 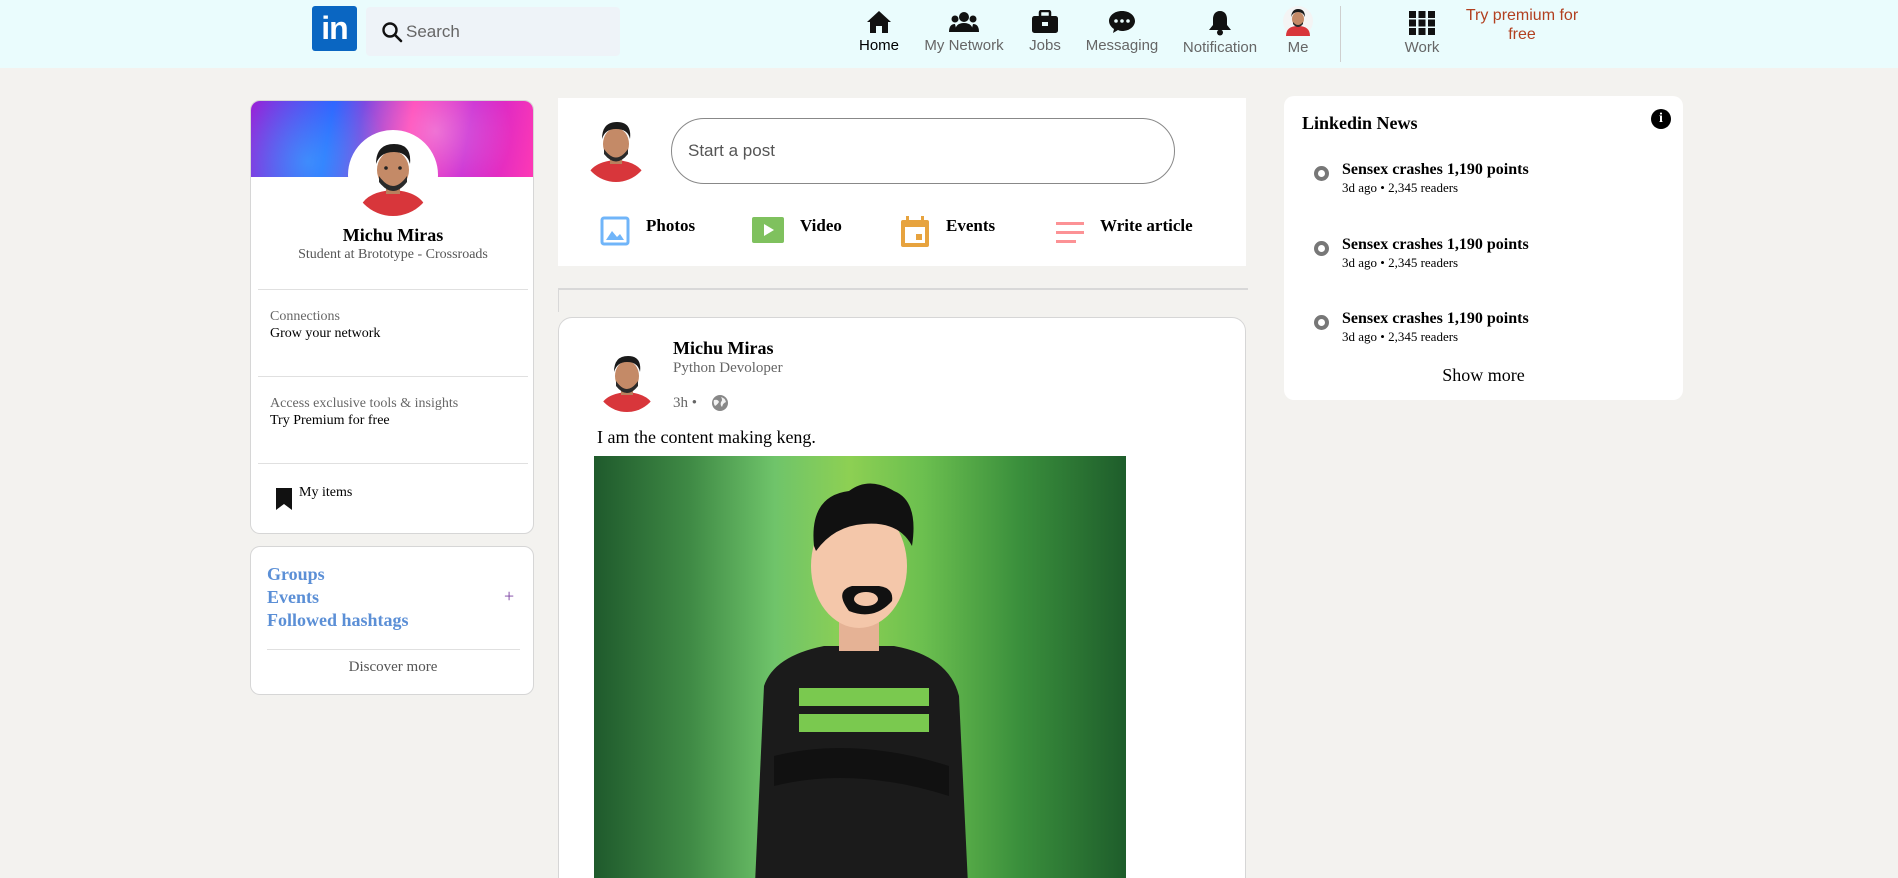 What do you see at coordinates (1298, 21) in the screenshot?
I see `avatar` at bounding box center [1298, 21].